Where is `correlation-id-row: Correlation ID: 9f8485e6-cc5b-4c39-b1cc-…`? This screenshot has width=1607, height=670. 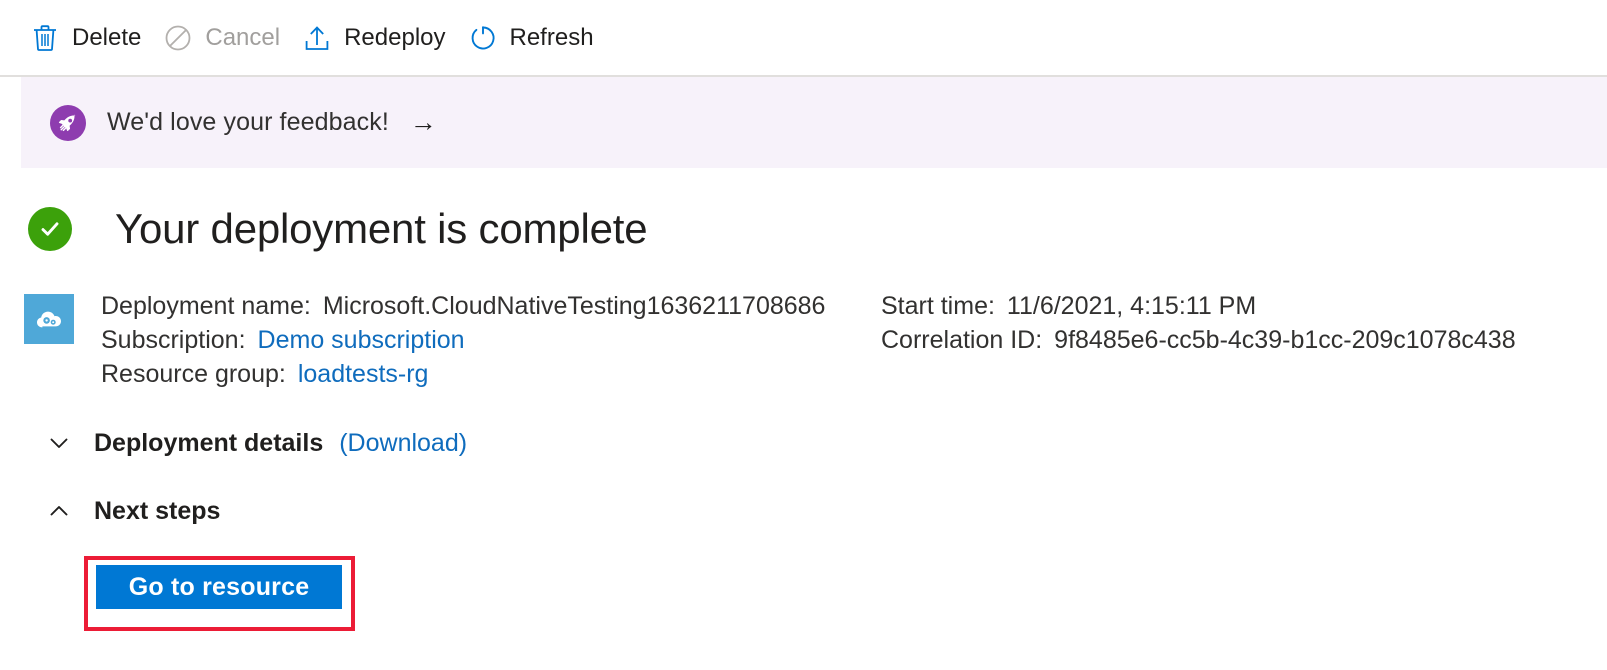 correlation-id-row: Correlation ID: 9f8485e6-cc5b-4c39-b1cc-… is located at coordinates (1198, 343).